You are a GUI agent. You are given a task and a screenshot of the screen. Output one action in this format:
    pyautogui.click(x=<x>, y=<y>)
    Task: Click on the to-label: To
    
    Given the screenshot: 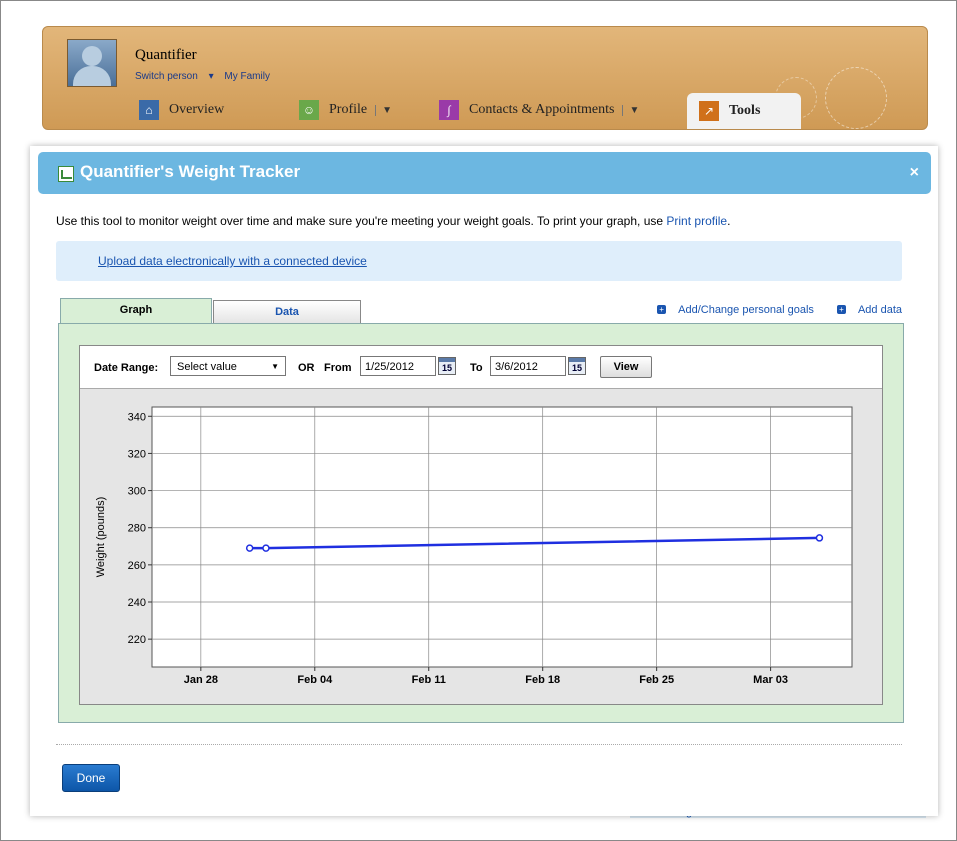 What is the action you would take?
    pyautogui.click(x=476, y=368)
    